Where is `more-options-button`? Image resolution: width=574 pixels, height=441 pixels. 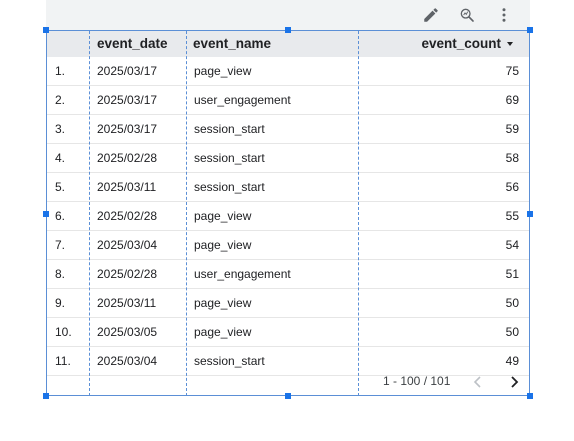 more-options-button is located at coordinates (504, 15).